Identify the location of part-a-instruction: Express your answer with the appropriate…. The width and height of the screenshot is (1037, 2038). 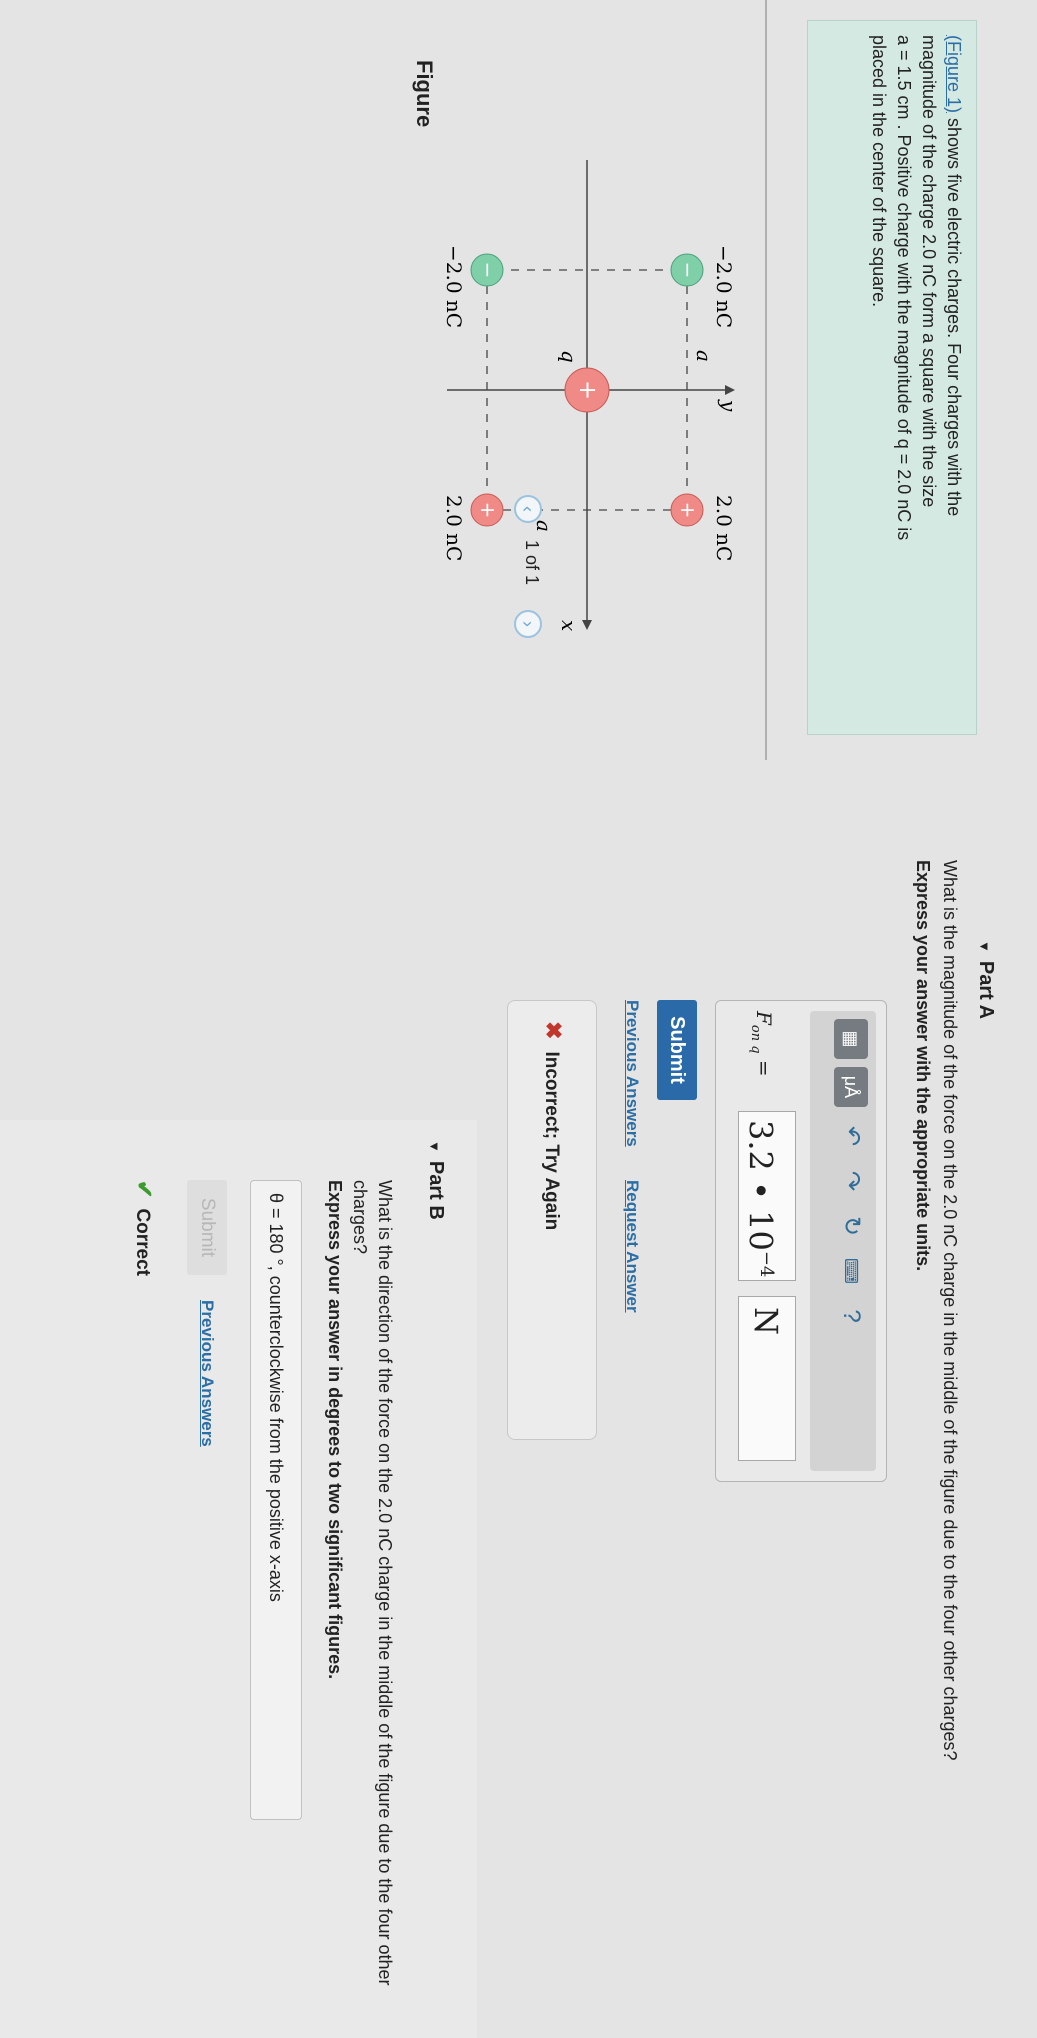
(923, 1066).